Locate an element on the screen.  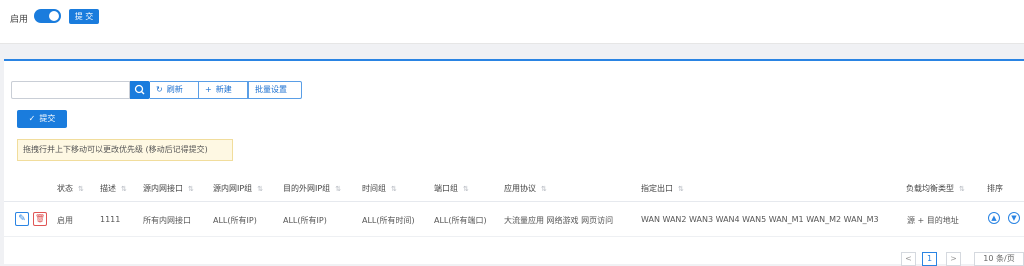
col-time: 时间组 ⇅ is located at coordinates (379, 188).